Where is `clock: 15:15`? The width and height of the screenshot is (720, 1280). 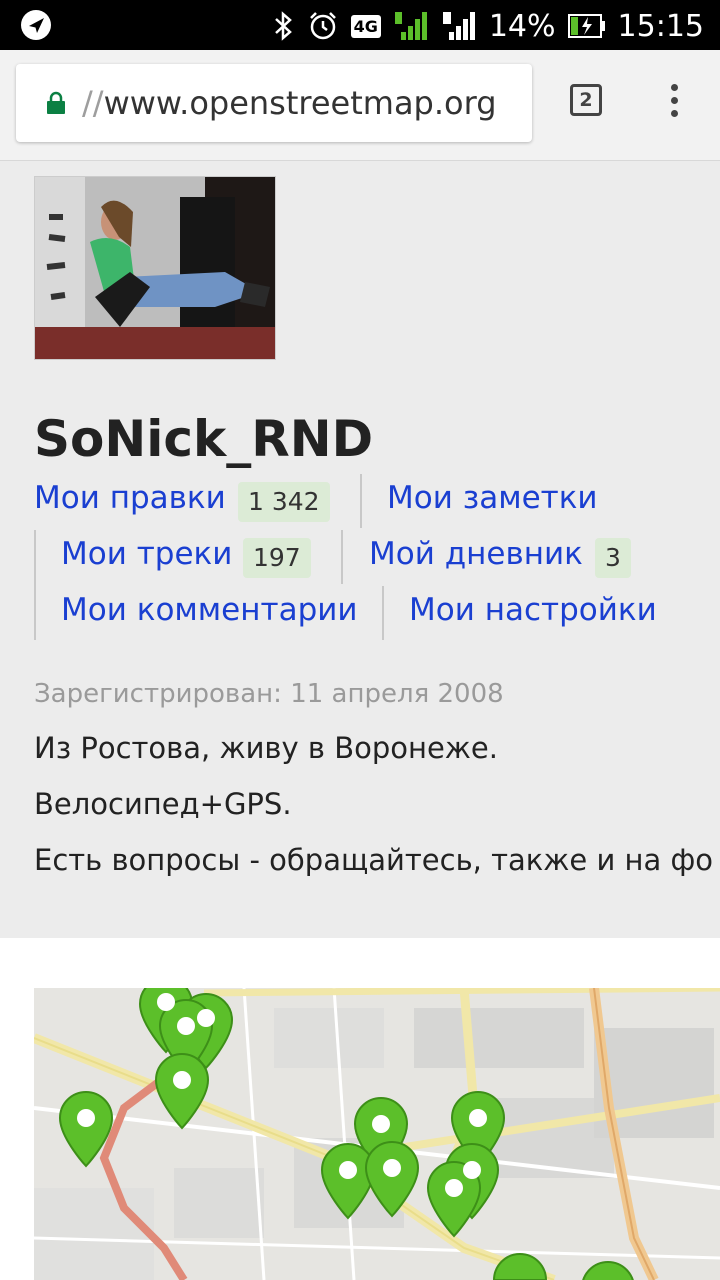 clock: 15:15 is located at coordinates (660, 26).